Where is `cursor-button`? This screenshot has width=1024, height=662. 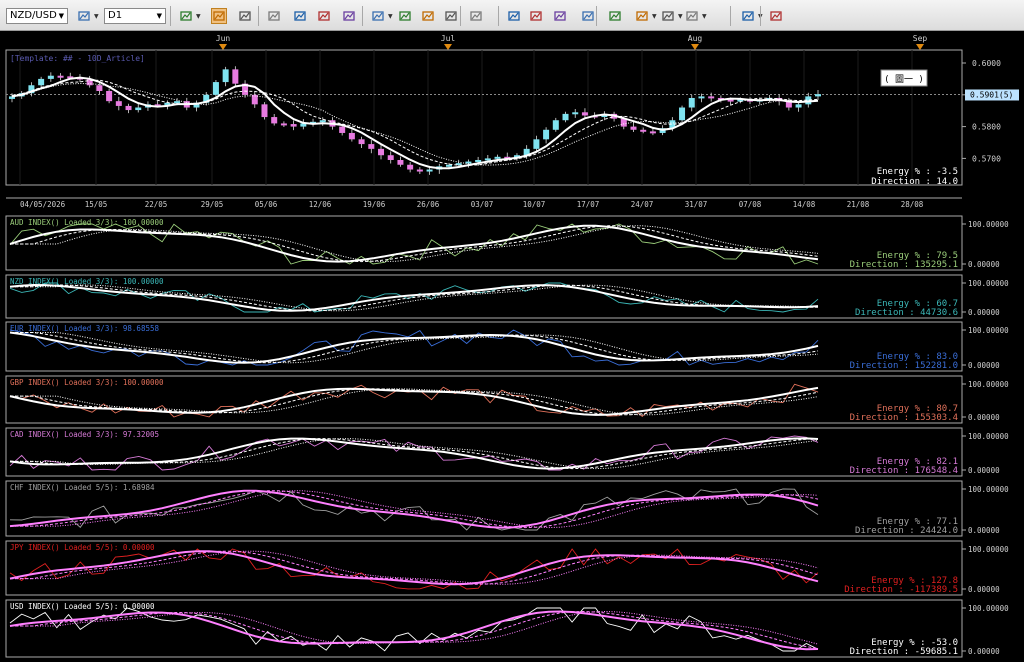
cursor-button is located at coordinates (349, 16).